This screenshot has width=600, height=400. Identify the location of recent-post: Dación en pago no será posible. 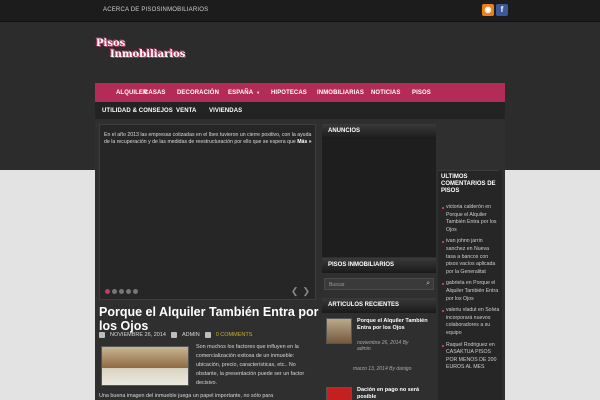
(381, 393).